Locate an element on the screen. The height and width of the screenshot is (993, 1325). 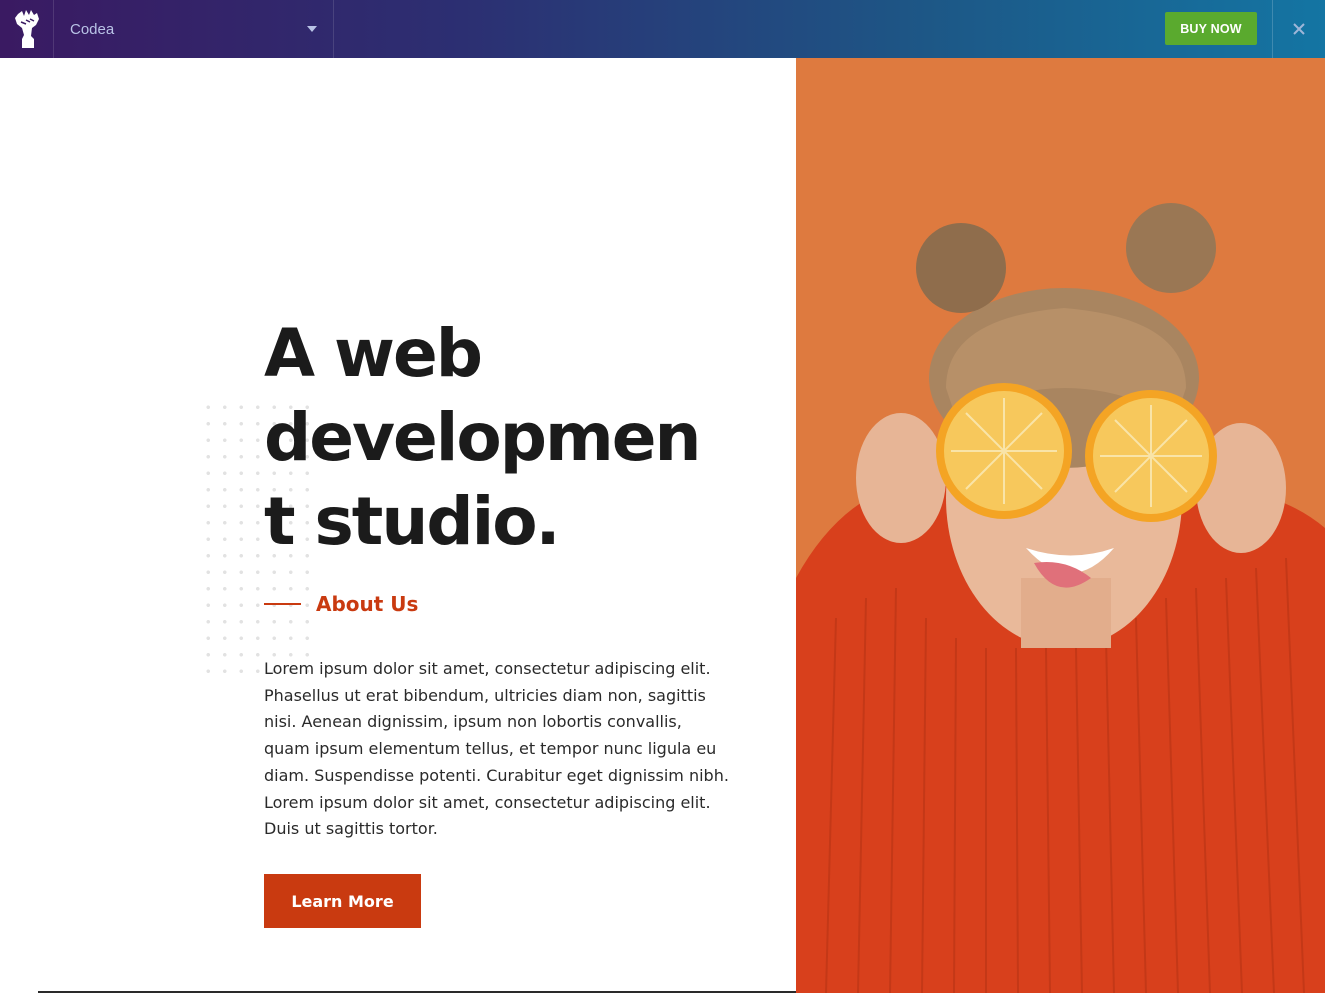
hero-title-line: developmen is located at coordinates (483, 437).